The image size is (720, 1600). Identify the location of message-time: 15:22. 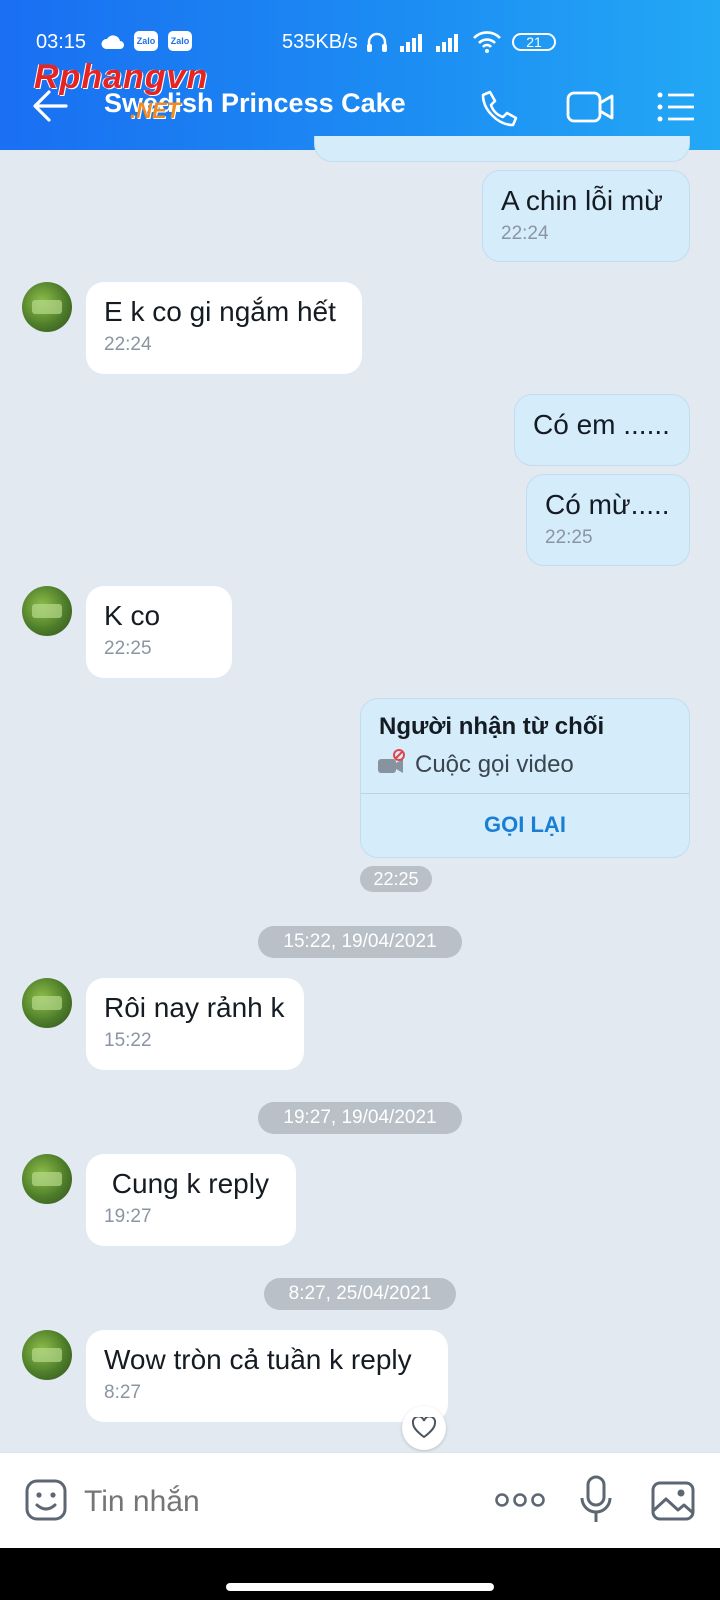
(128, 1040).